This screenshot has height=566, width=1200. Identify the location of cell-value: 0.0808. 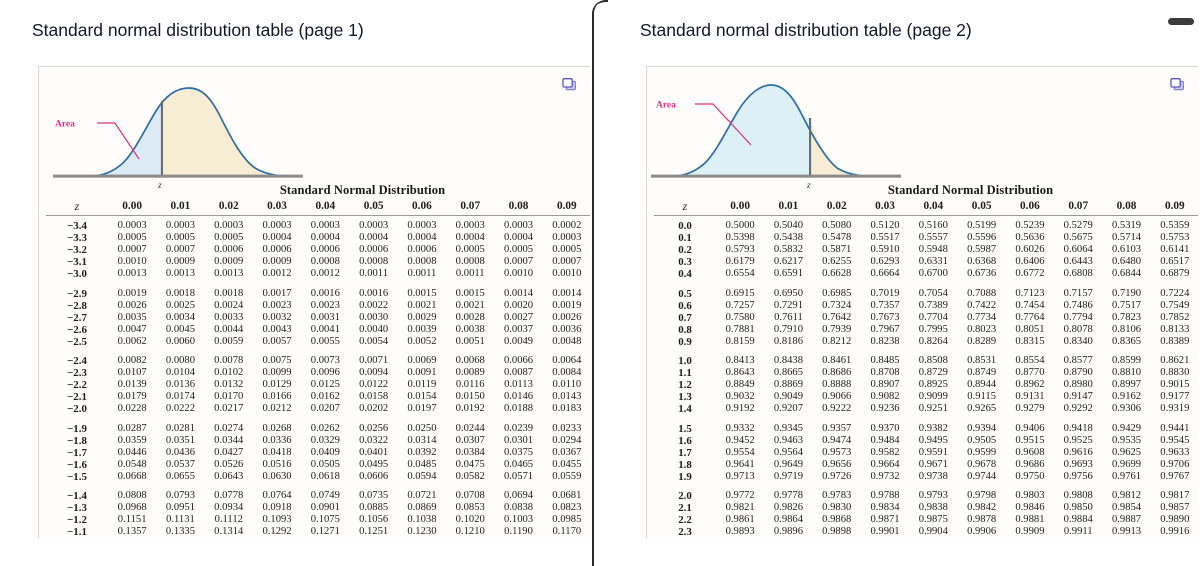
(132, 495).